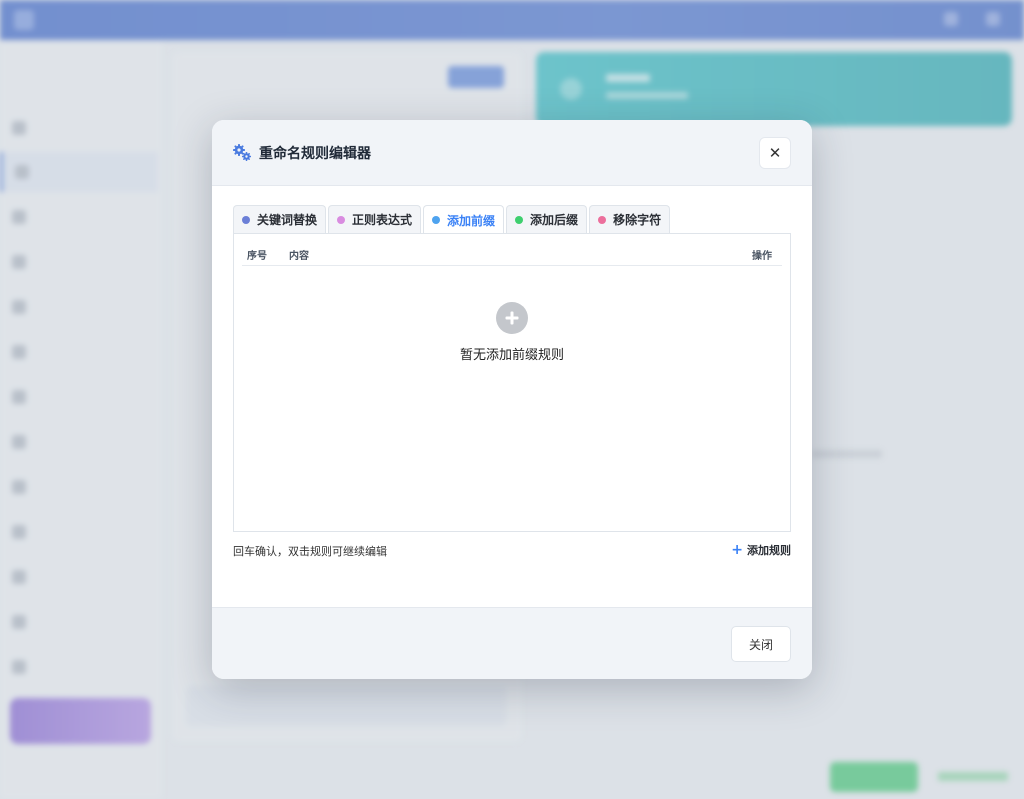  I want to click on add-rule-button: + 添加规则, so click(761, 550).